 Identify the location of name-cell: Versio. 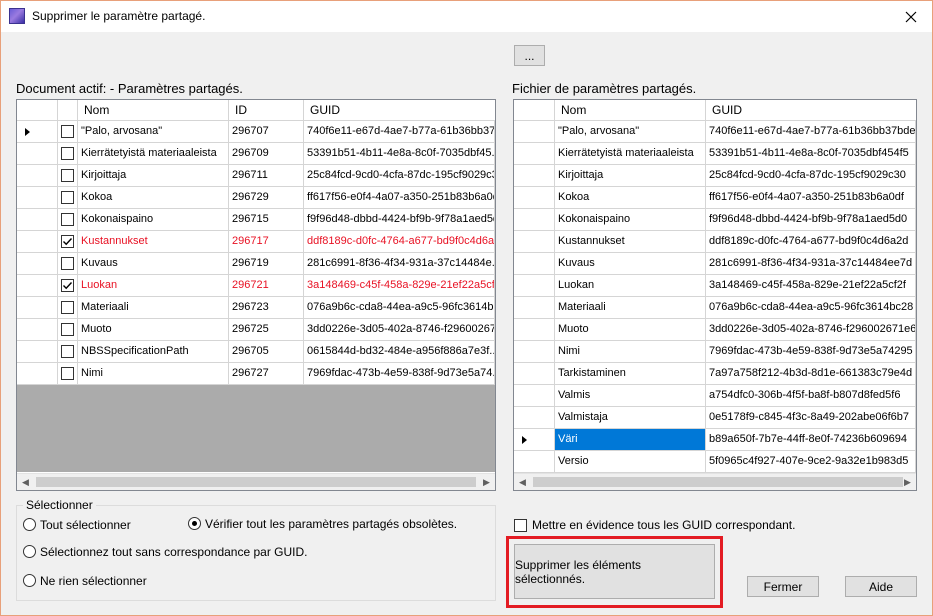
(630, 462).